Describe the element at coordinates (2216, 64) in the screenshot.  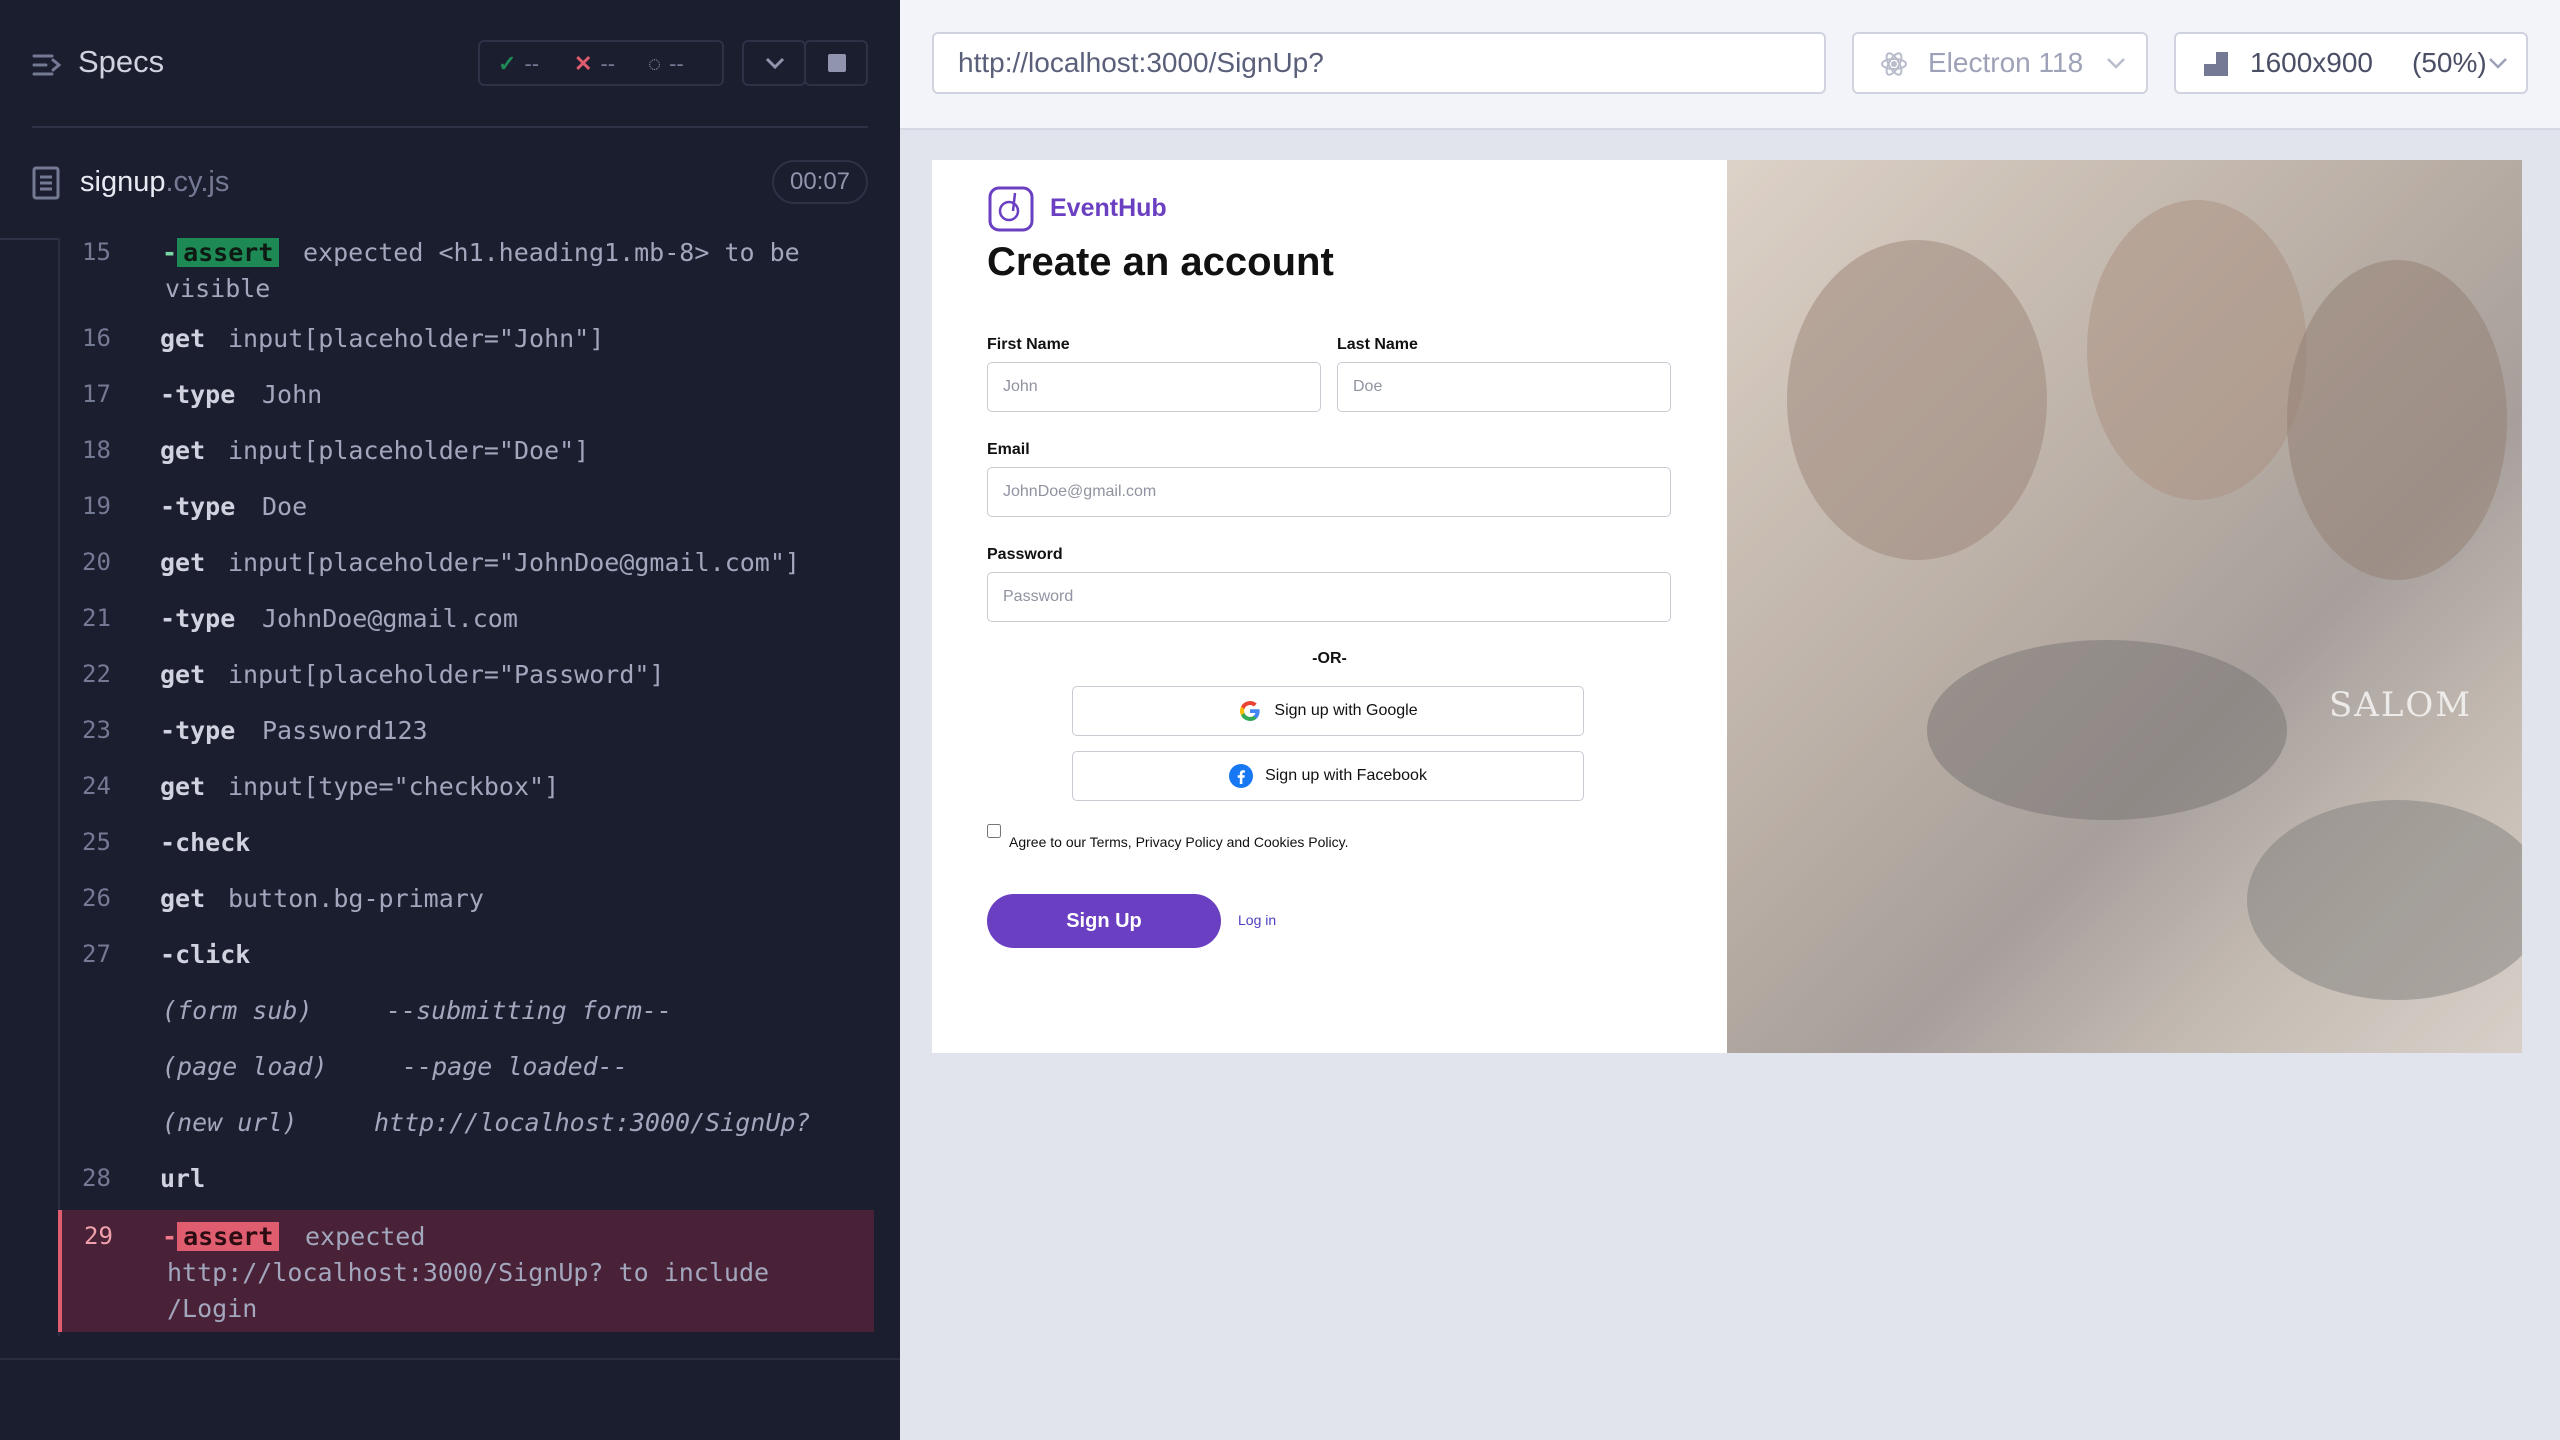
I see `ruler-icon` at that location.